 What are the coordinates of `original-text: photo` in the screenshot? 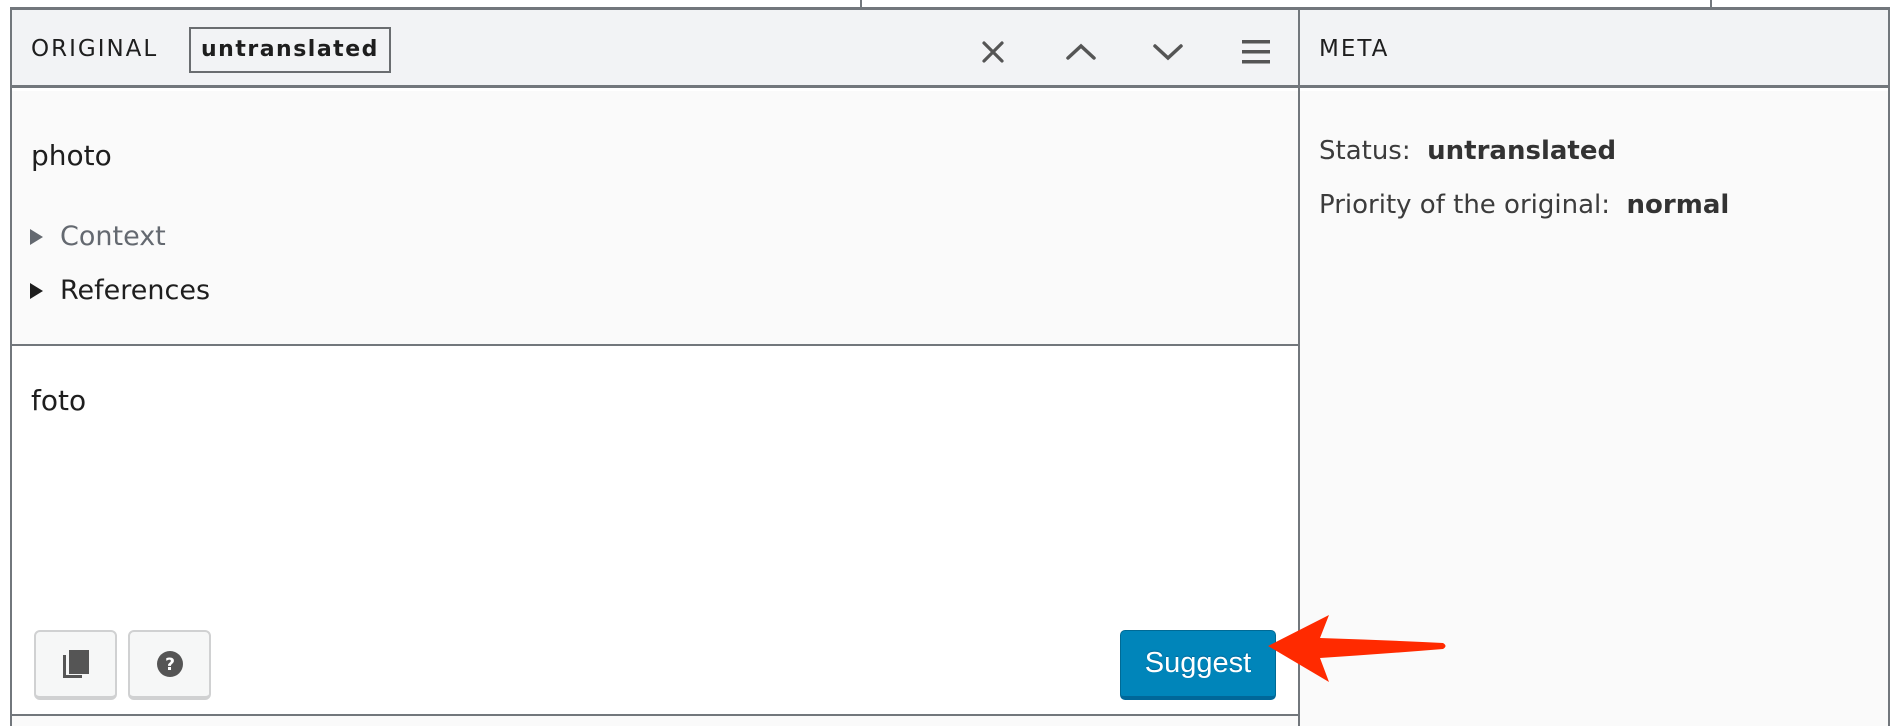 It's located at (71, 155).